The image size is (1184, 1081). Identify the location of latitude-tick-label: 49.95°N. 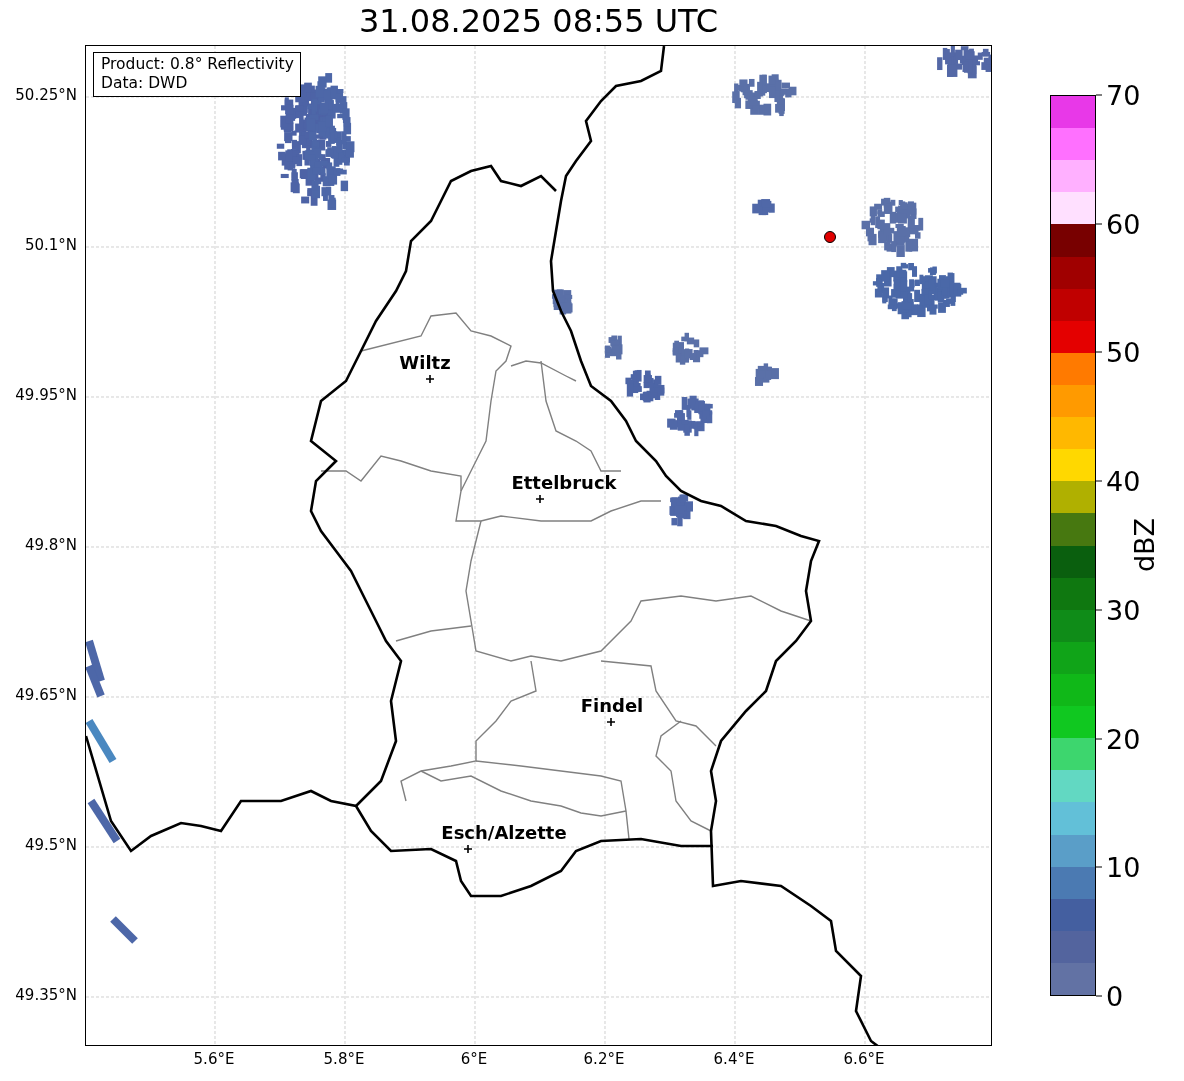
(46, 395).